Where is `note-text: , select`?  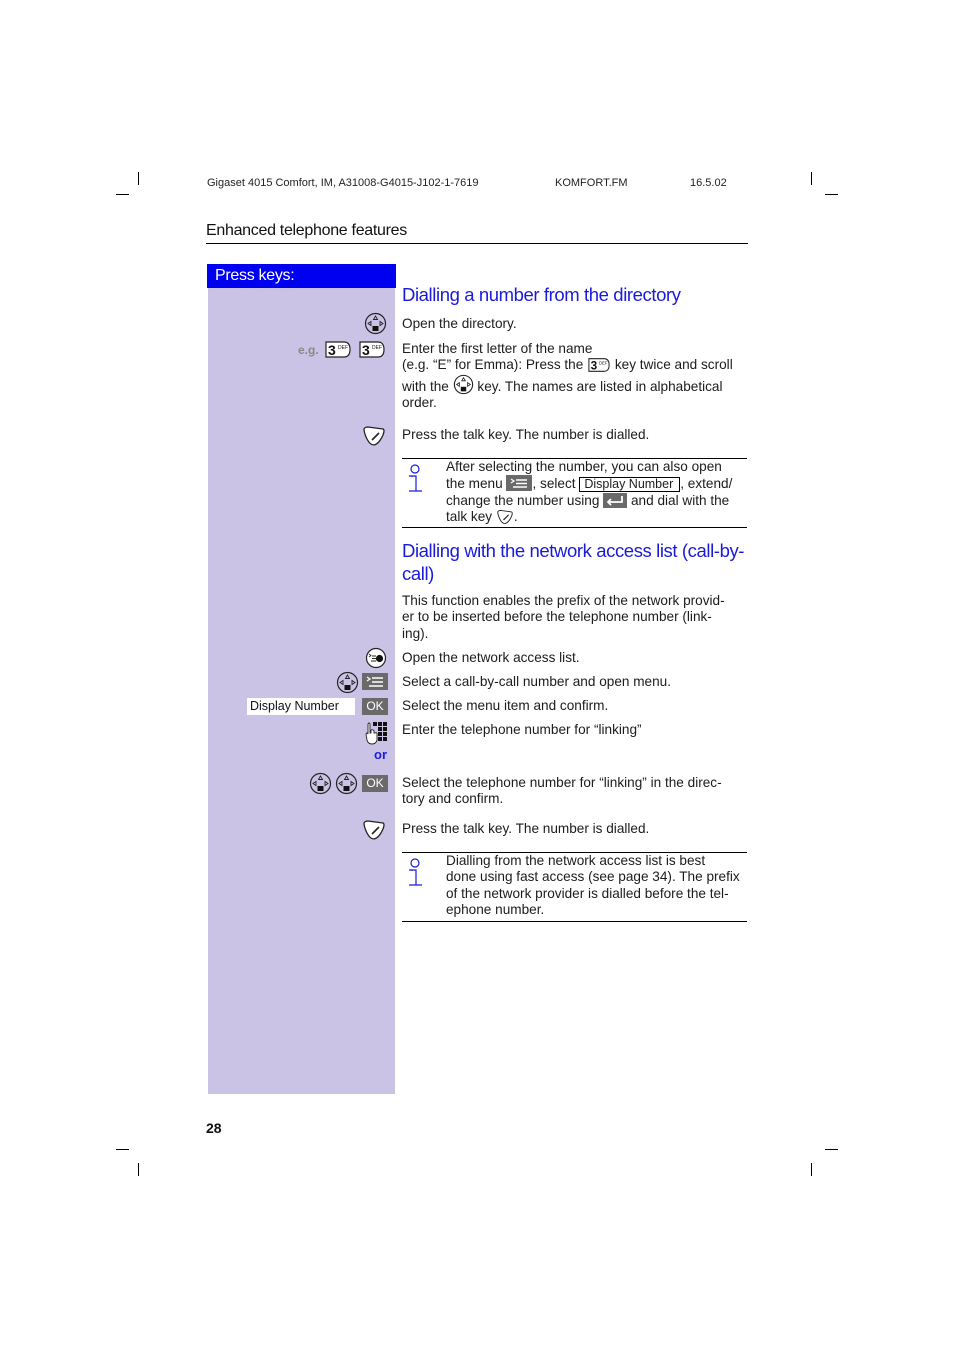
note-text: , select is located at coordinates (554, 484).